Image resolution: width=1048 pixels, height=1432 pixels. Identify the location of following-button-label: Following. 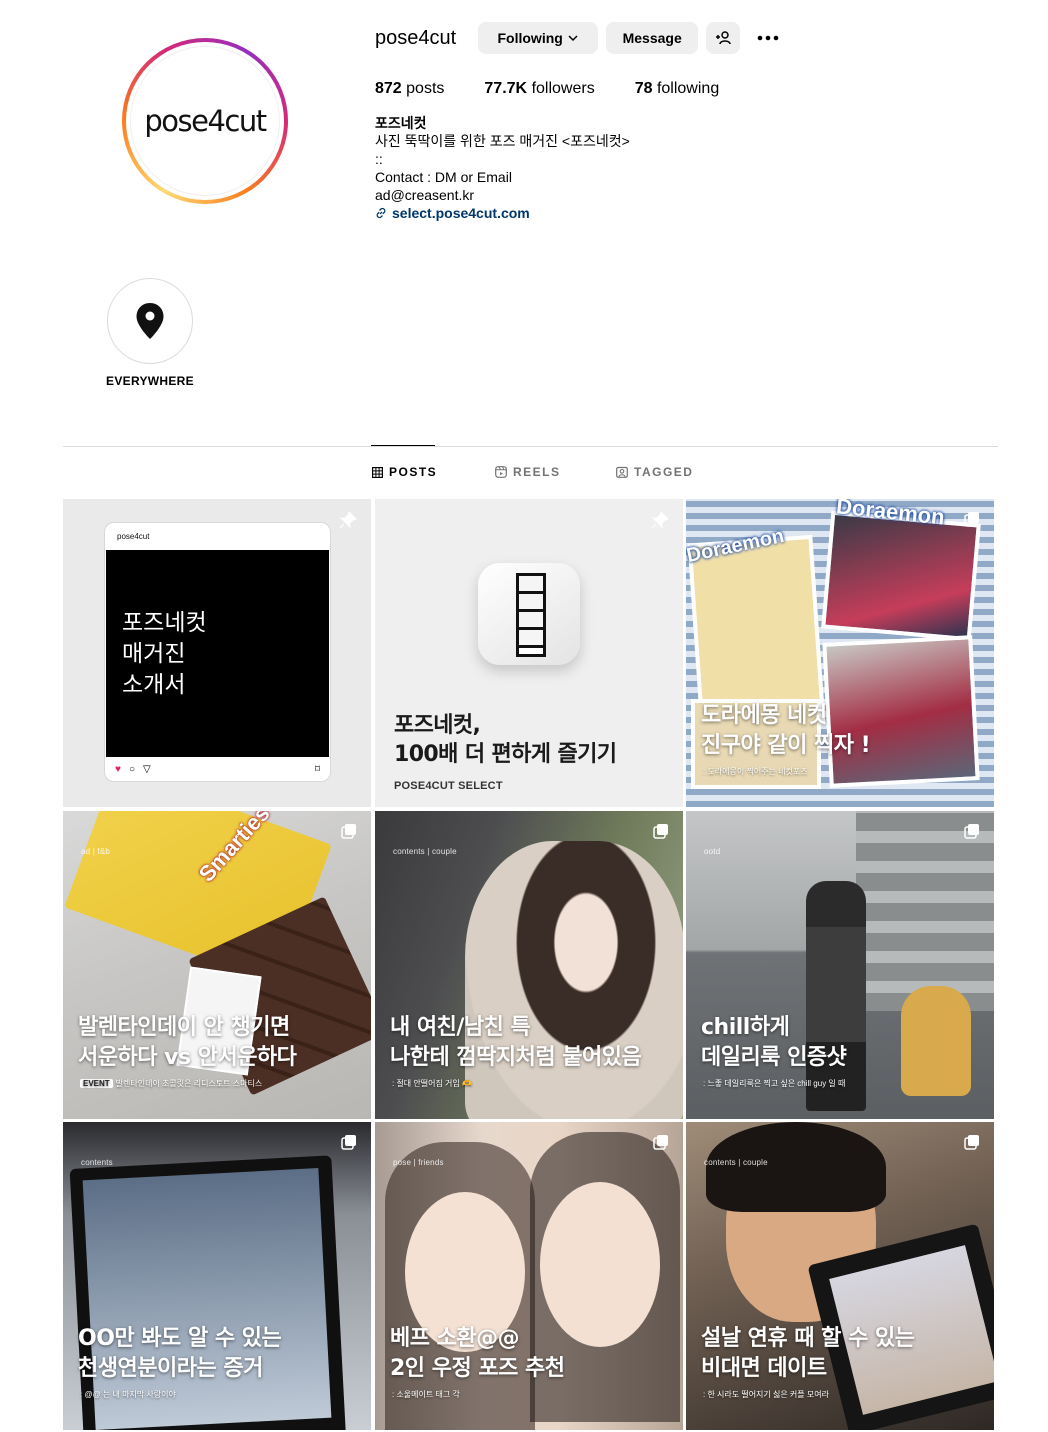
(530, 38).